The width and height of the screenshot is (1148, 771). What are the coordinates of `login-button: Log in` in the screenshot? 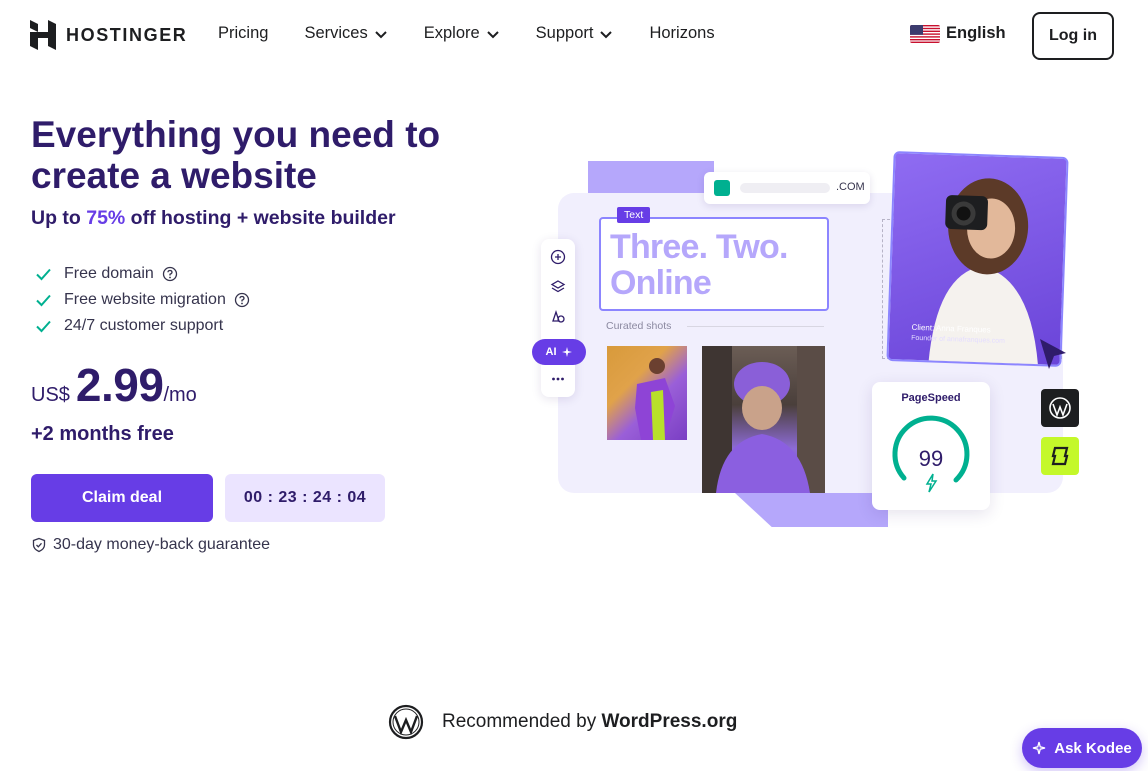 It's located at (1073, 36).